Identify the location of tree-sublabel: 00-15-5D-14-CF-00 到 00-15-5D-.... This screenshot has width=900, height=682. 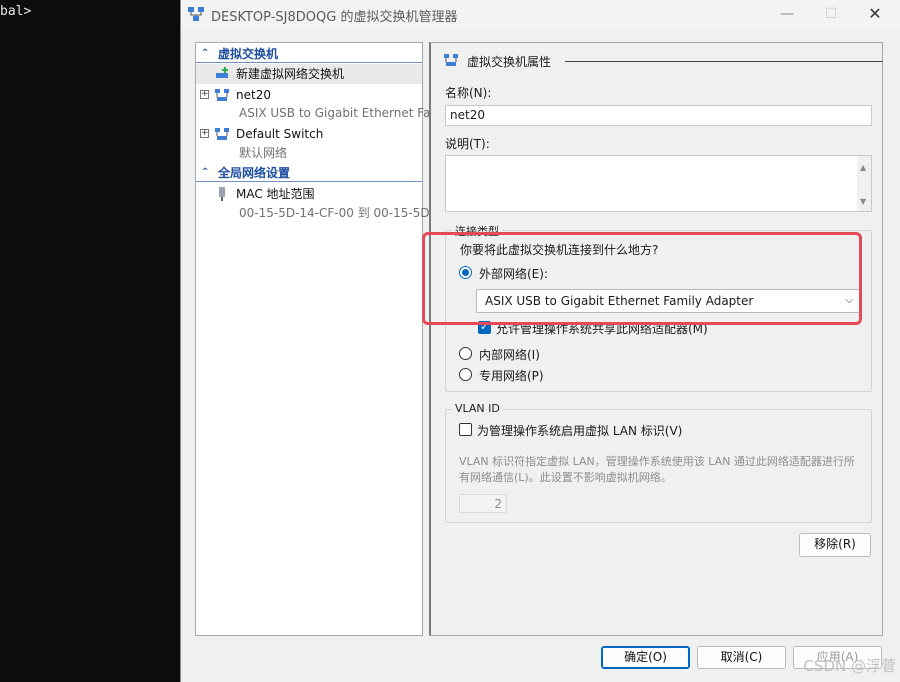
(342, 213).